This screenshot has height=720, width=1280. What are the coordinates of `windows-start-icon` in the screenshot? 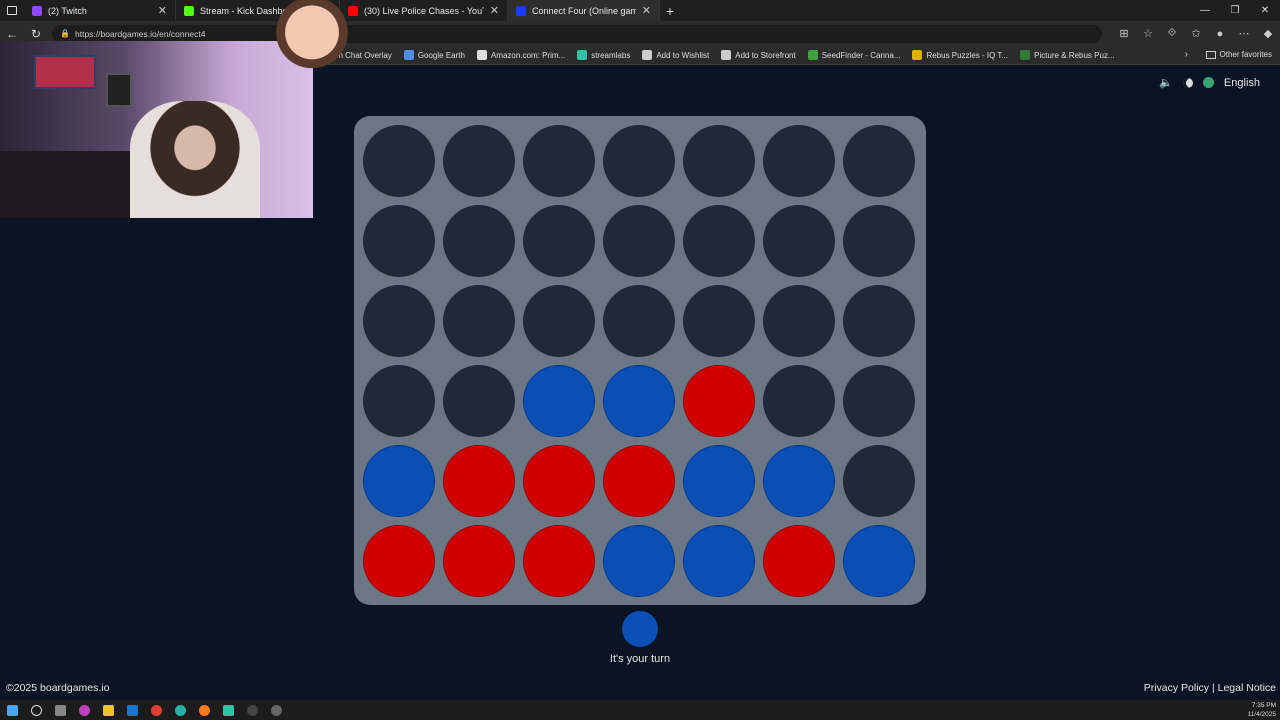 It's located at (12, 710).